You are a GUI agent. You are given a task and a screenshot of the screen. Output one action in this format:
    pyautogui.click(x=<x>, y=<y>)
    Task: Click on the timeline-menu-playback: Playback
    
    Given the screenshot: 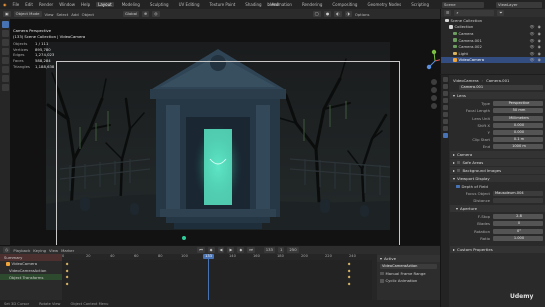 What is the action you would take?
    pyautogui.click(x=21, y=250)
    